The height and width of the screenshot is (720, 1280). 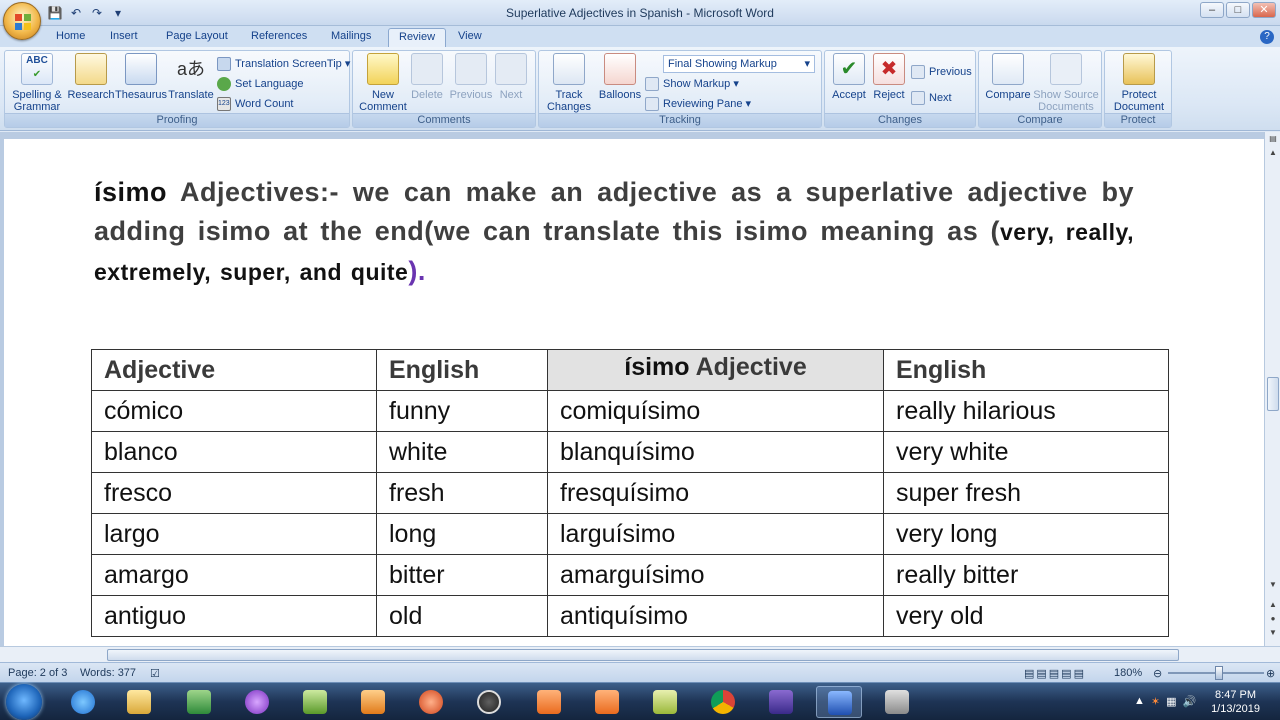 I want to click on start-button, so click(x=24, y=702).